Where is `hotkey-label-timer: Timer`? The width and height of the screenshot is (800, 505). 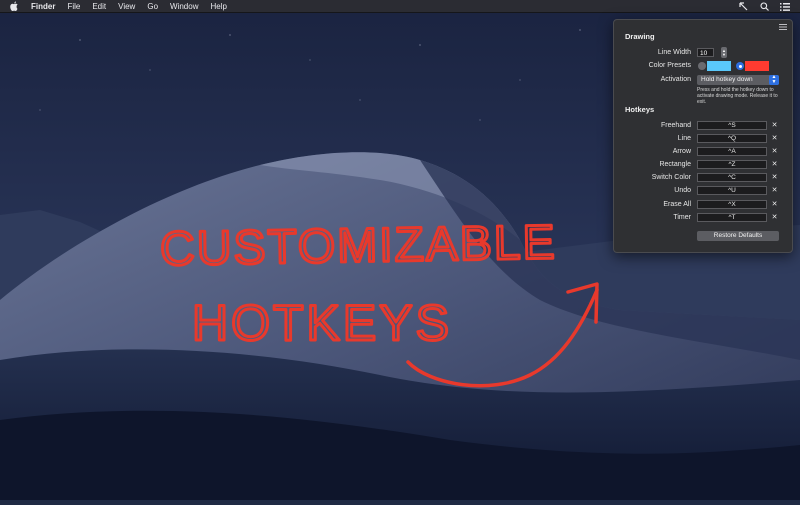
hotkey-label-timer: Timer is located at coordinates (682, 217).